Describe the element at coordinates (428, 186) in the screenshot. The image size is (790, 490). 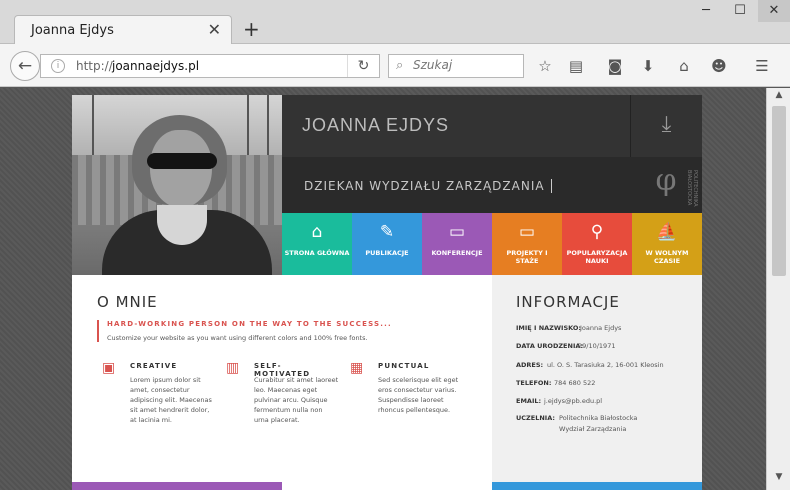
I see `job-title: DZIEKAN WYDZIAŁU ZARZĄDZANIA` at that location.